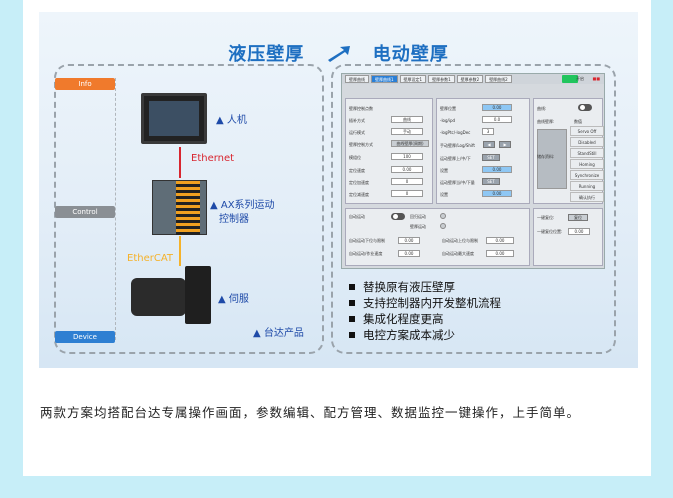 The image size is (673, 498). Describe the element at coordinates (505, 144) in the screenshot. I see `arrow-right-button: ▶` at that location.